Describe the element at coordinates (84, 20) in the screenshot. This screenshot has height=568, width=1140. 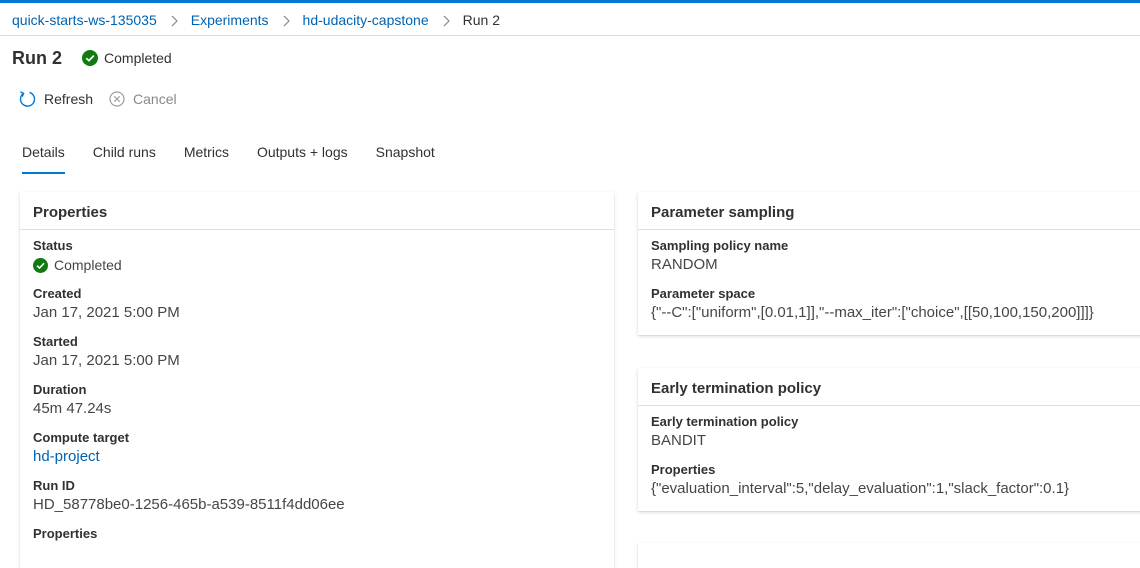
I see `breadcrumb-workspace: quick-starts-ws-135035` at that location.